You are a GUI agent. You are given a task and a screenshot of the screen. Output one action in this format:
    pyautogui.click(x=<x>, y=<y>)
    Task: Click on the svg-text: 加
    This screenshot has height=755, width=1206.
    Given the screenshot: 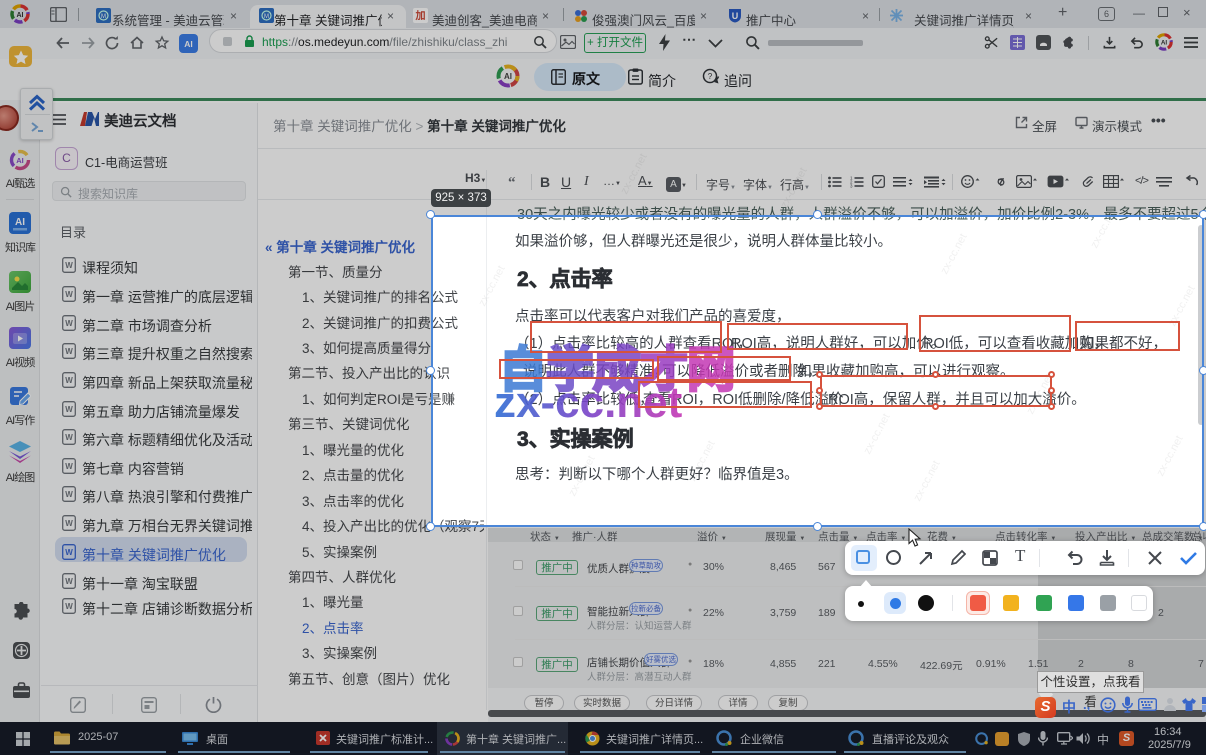 What is the action you would take?
    pyautogui.click(x=420, y=15)
    